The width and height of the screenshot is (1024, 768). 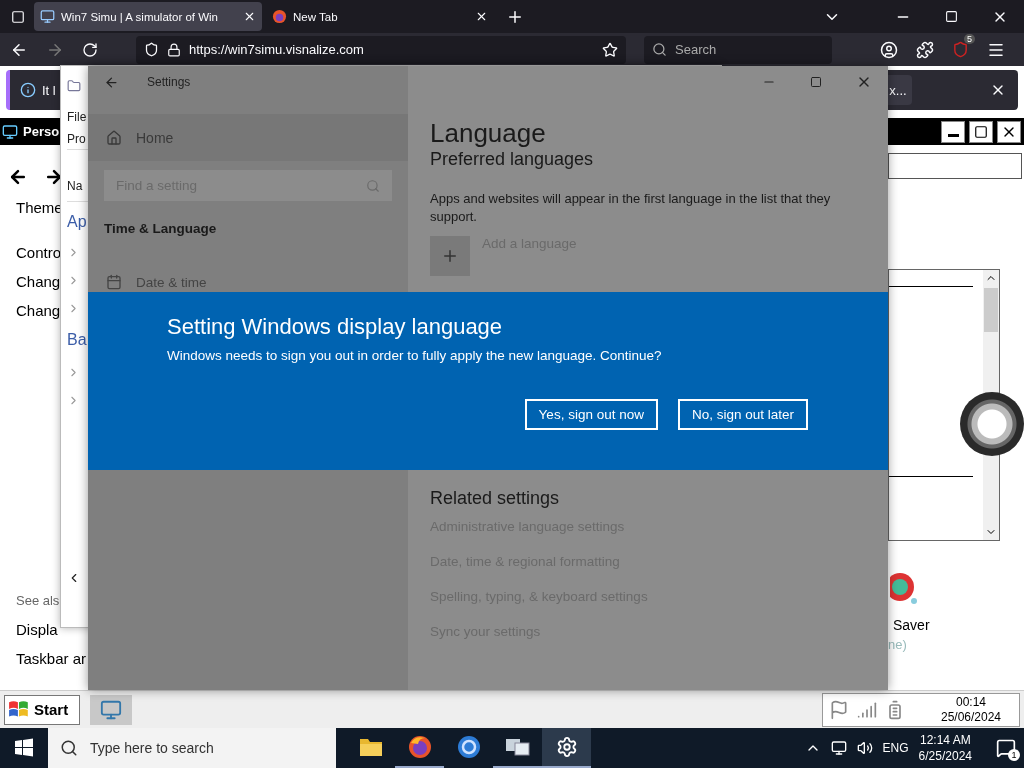 I want to click on notification-count: 1, so click(x=1014, y=755).